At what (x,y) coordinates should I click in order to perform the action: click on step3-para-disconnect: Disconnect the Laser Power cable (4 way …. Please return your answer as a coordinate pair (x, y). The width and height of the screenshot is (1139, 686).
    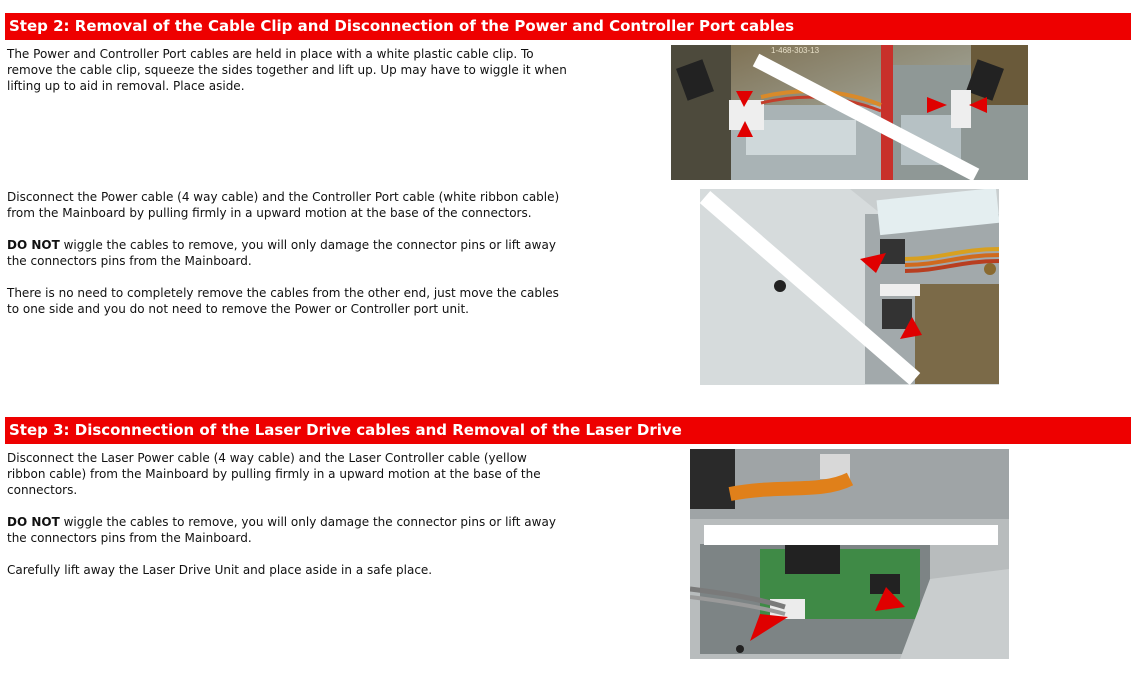
    Looking at the image, I should click on (274, 474).